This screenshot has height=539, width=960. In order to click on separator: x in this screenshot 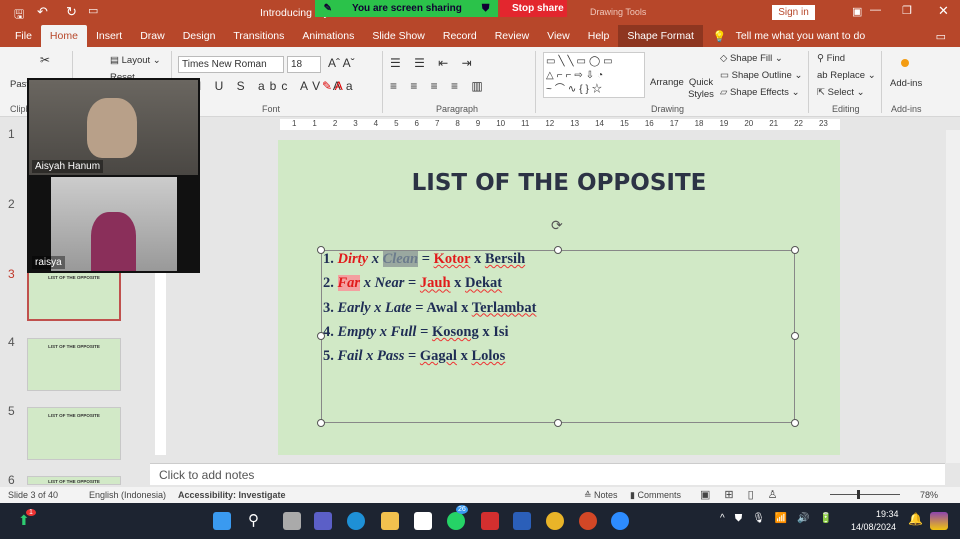, I will do `click(458, 283)`.